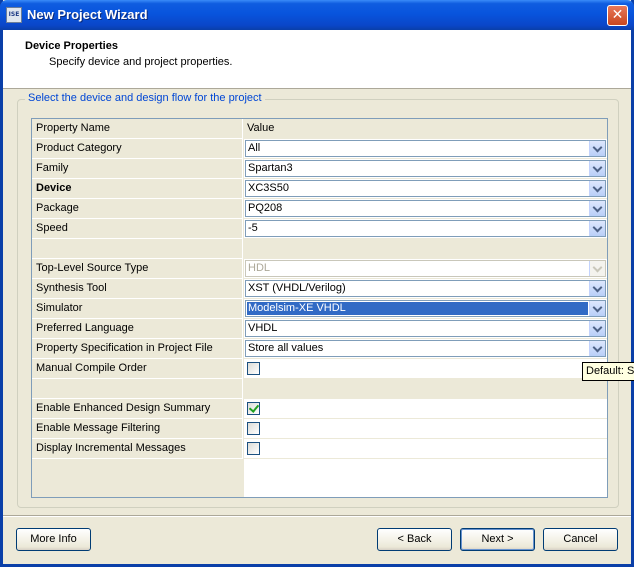 The width and height of the screenshot is (634, 567). Describe the element at coordinates (14, 15) in the screenshot. I see `ise-app-icon: ISE` at that location.